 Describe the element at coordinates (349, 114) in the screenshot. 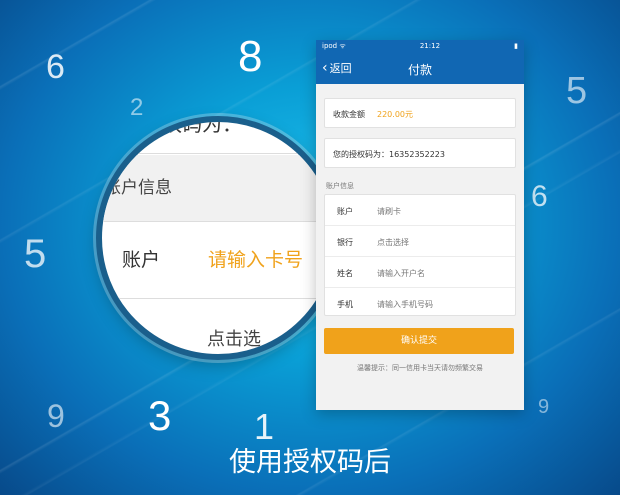

I see `amount-label: 收款金额` at that location.